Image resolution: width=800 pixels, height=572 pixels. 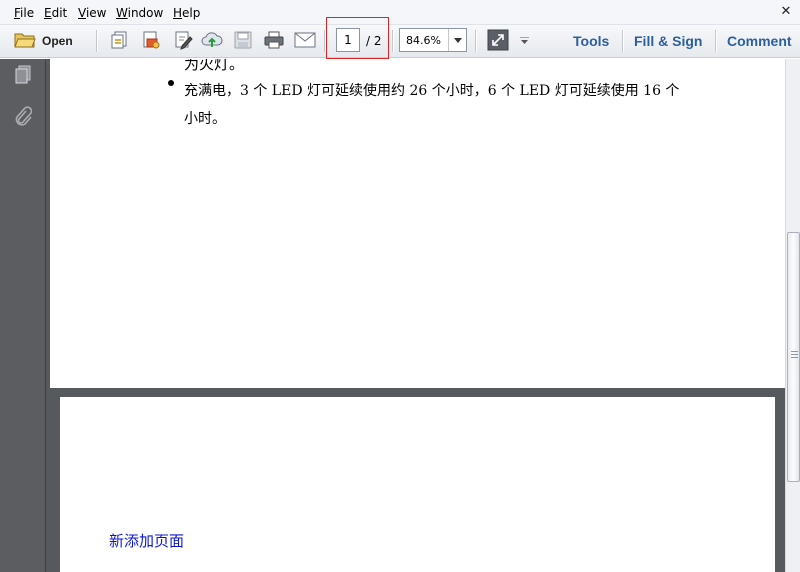 I want to click on edit-pdf-icon, so click(x=183, y=41).